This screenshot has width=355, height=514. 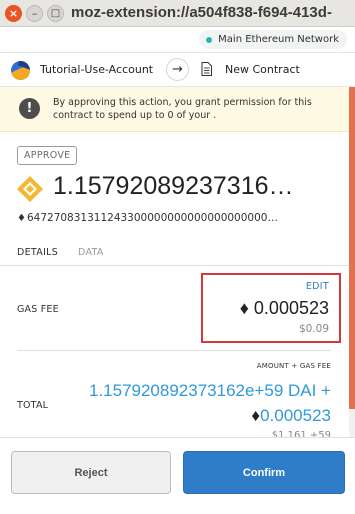 I want to click on close-icon: ×, so click(x=13, y=13).